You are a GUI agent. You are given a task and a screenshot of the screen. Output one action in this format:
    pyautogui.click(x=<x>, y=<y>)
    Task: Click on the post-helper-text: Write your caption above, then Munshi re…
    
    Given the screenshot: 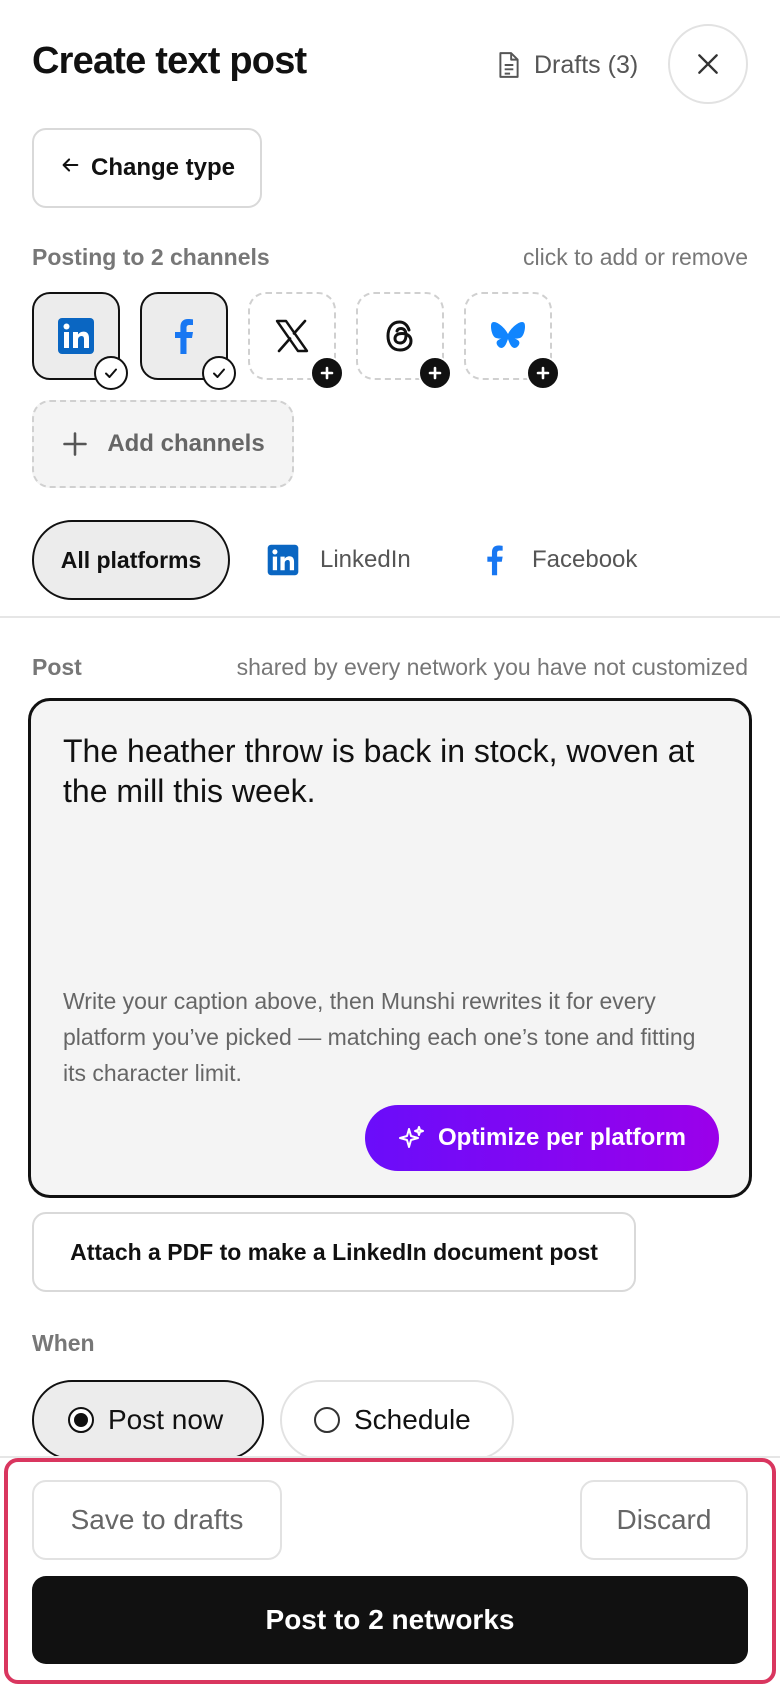 What is the action you would take?
    pyautogui.click(x=379, y=1037)
    